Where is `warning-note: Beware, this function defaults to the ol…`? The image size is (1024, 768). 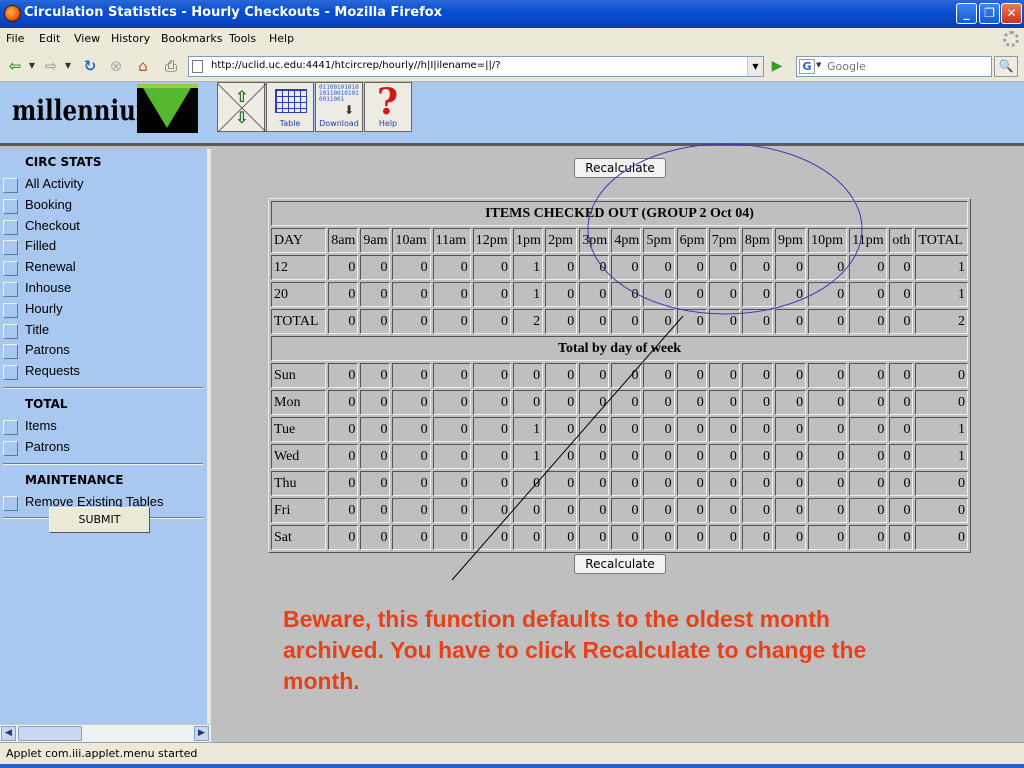
warning-note: Beware, this function defaults to the ol… is located at coordinates (575, 650).